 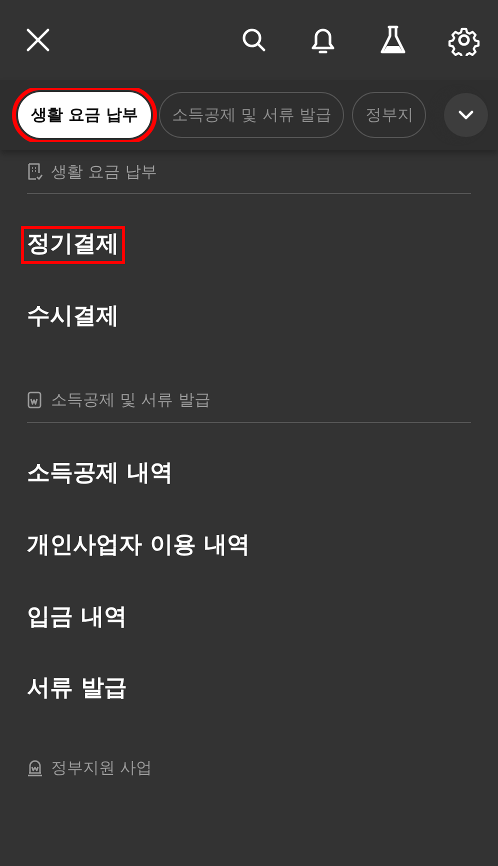 What do you see at coordinates (104, 171) in the screenshot?
I see `section-title: 생활 요금 납부` at bounding box center [104, 171].